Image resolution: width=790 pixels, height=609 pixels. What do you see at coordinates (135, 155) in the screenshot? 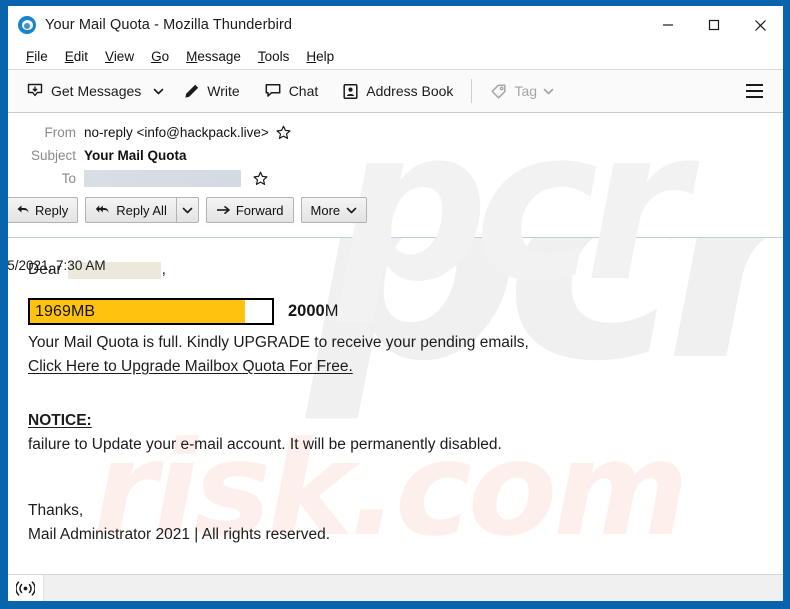
I see `subject-value: Your Mail Quota` at bounding box center [135, 155].